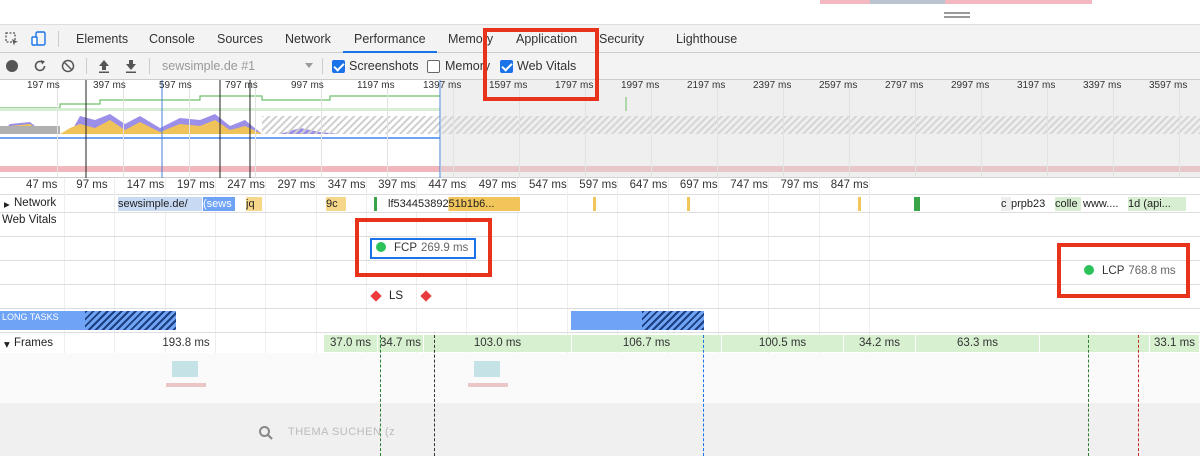 This screenshot has height=456, width=1200. I want to click on overview-tick-label: 3597 ms, so click(1168, 85).